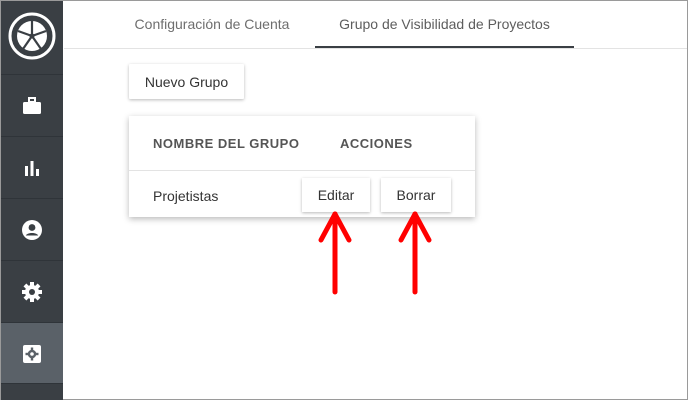 The image size is (688, 400). I want to click on column-header-group-name: NOMBRE DEL GRUPO, so click(226, 143).